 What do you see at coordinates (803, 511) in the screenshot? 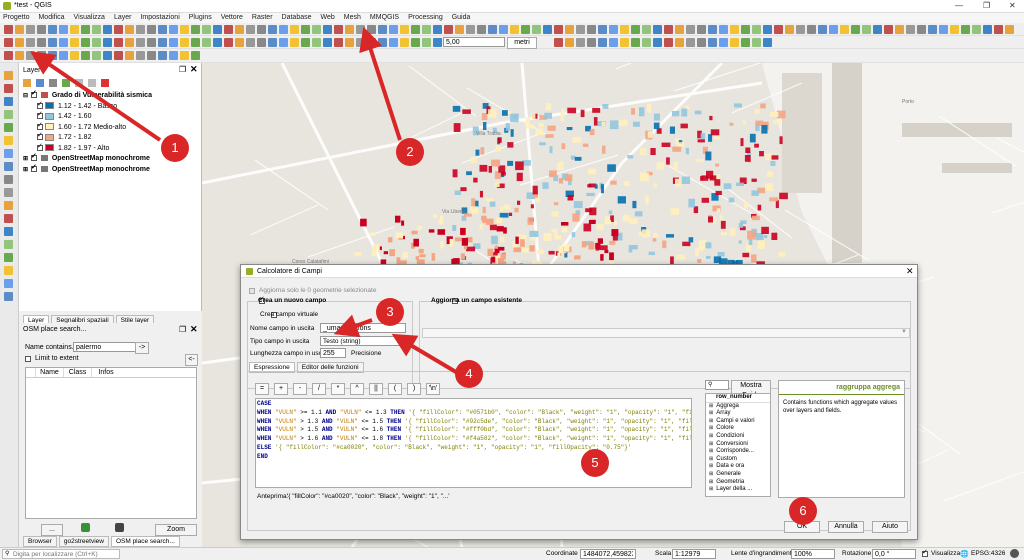
I see `annotation-marker-6: 6` at bounding box center [803, 511].